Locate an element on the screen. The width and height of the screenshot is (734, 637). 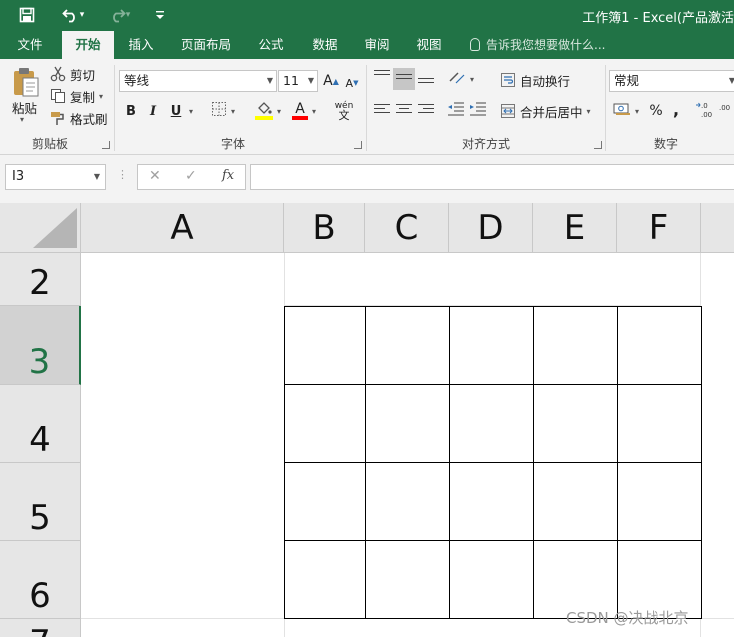
cut-button: 剪切 is located at coordinates (72, 74).